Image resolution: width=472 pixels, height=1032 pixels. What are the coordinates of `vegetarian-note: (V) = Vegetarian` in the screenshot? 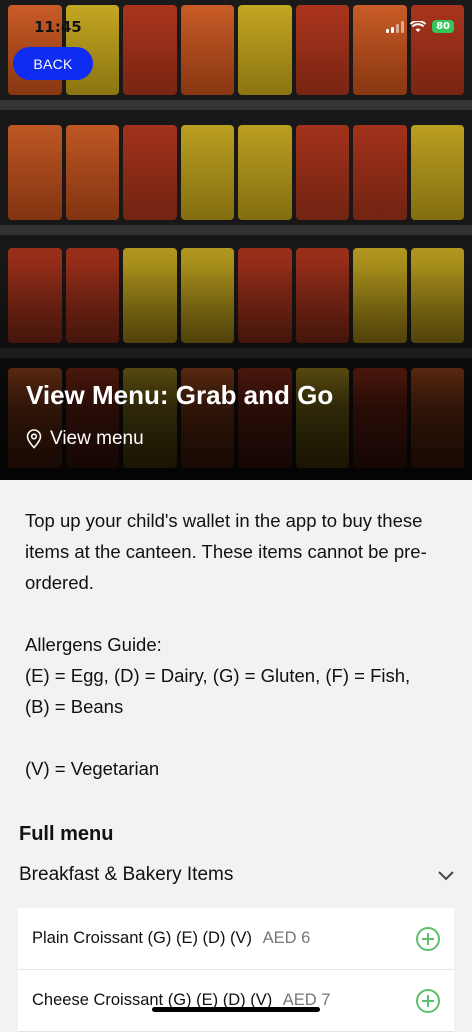 It's located at (92, 768).